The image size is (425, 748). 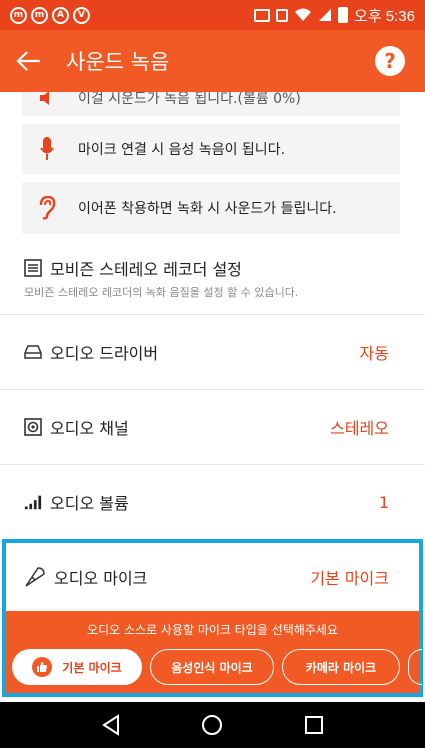 What do you see at coordinates (39, 15) in the screenshot?
I see `notification-icon-2: m` at bounding box center [39, 15].